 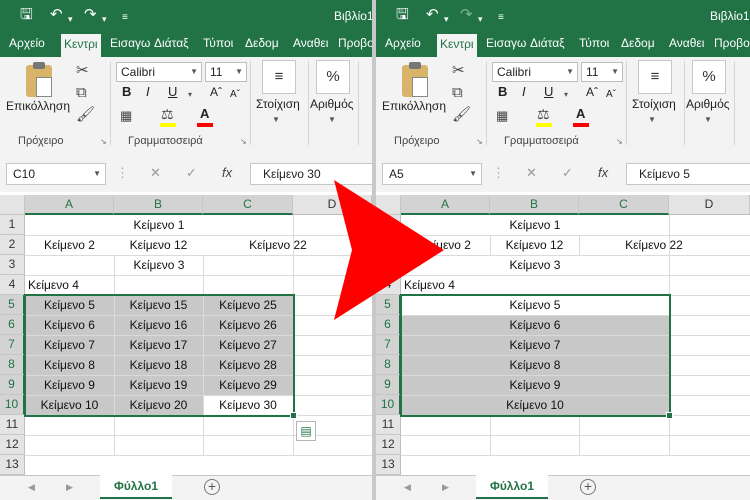 I want to click on cell-a4: Κείμενο 4, so click(x=76, y=285).